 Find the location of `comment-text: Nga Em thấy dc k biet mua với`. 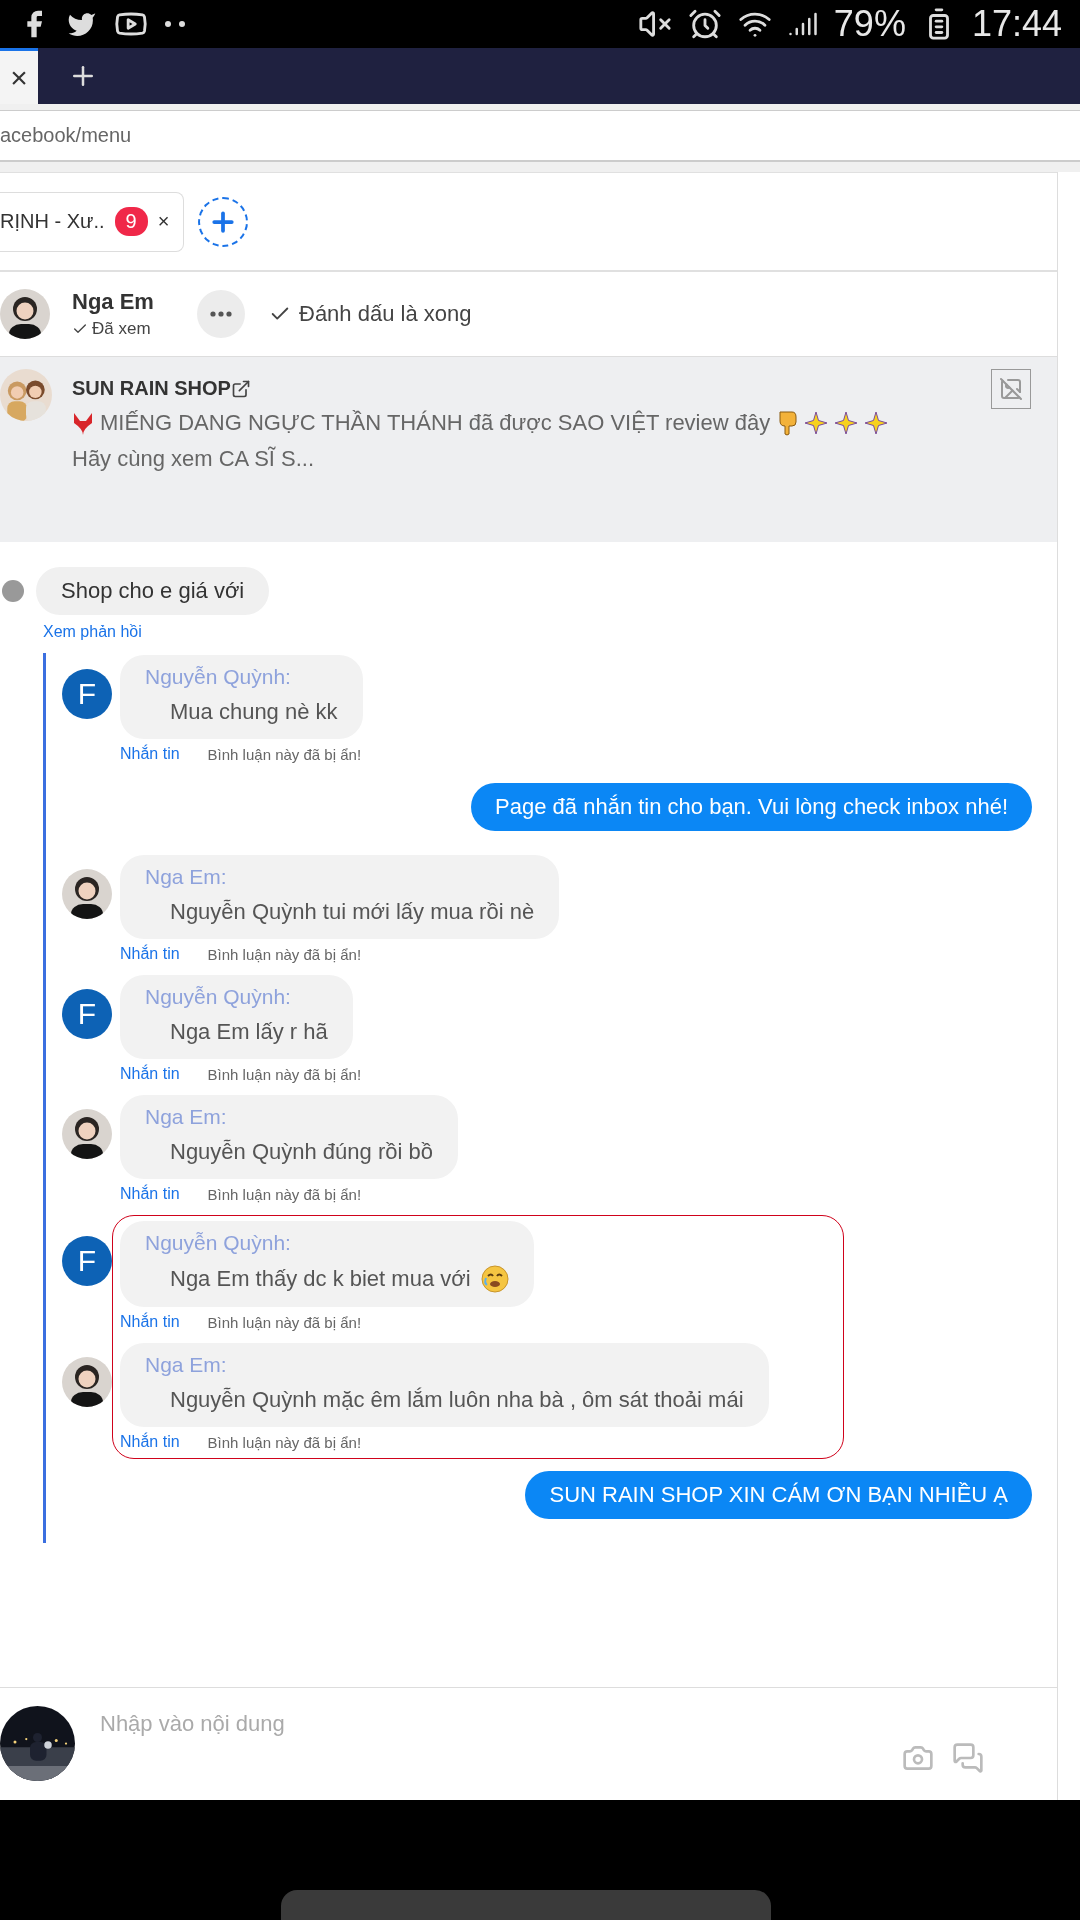

comment-text: Nga Em thấy dc k biet mua với is located at coordinates (320, 1279).